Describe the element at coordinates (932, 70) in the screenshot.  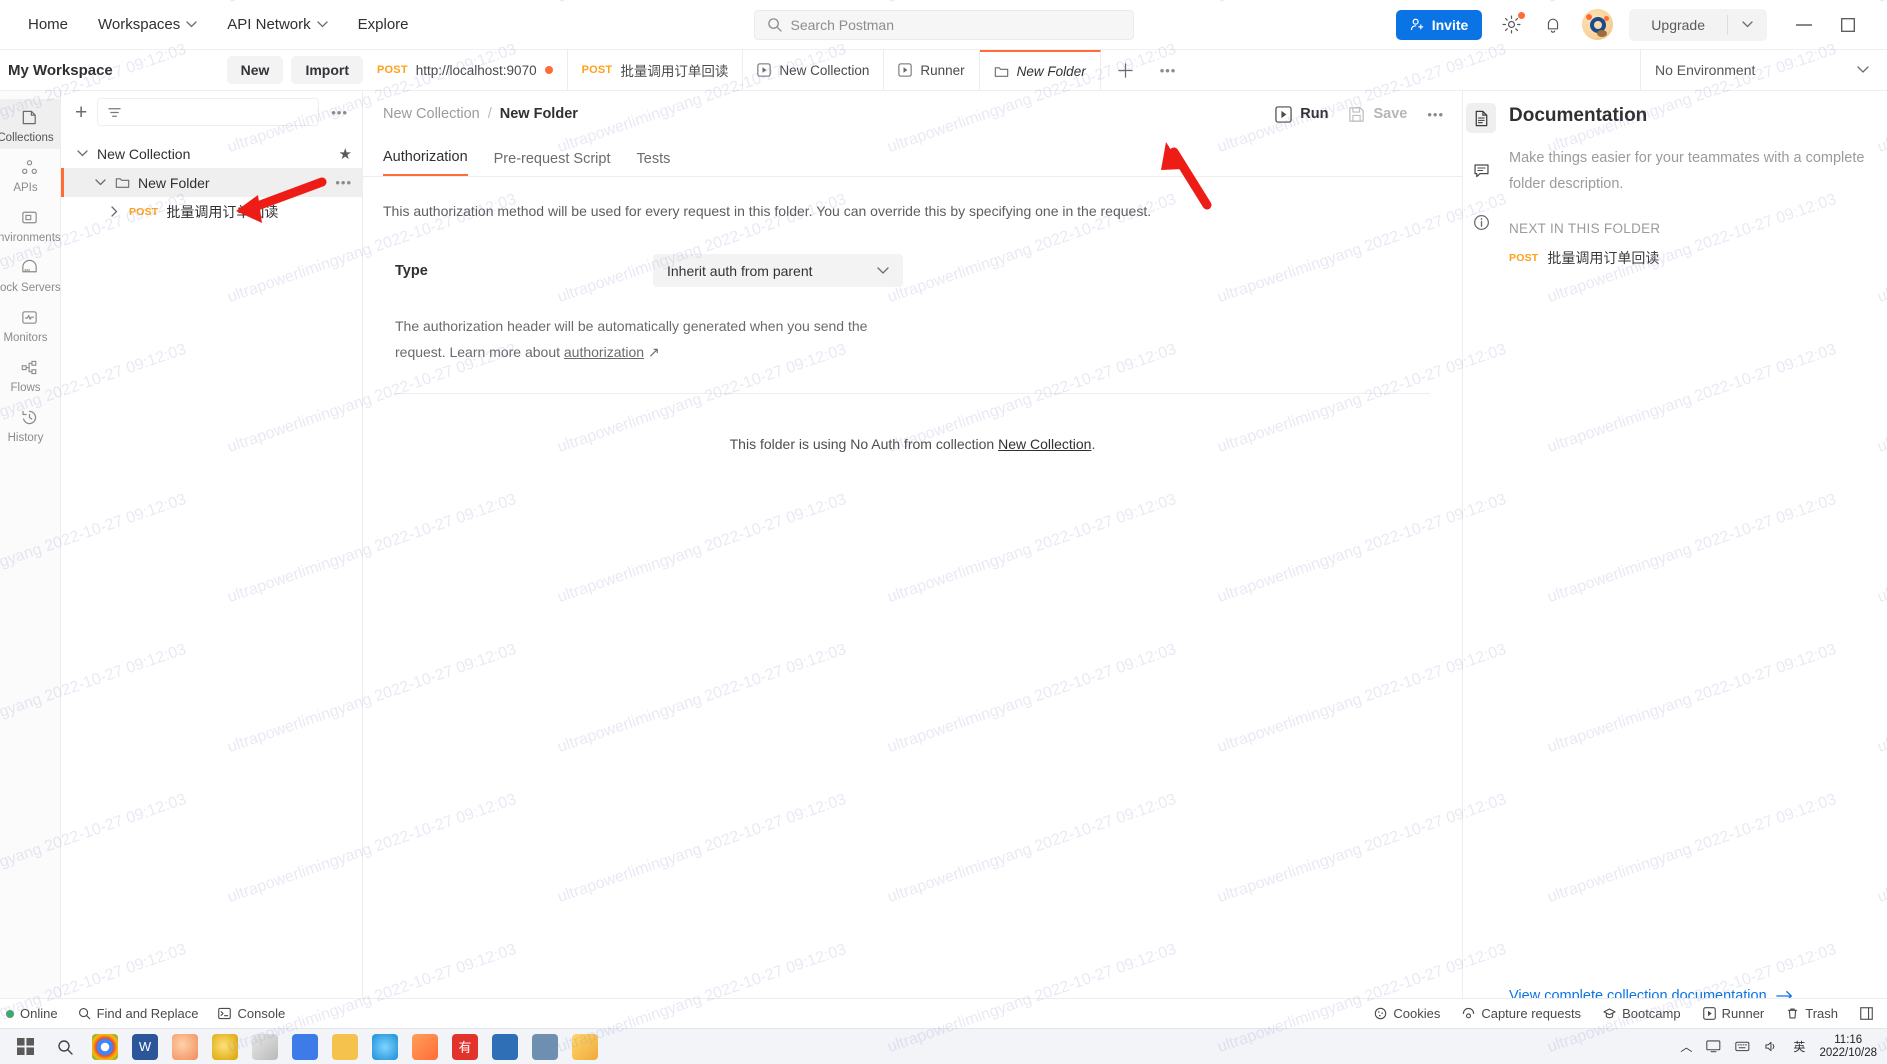
I see `tab-runner: Runner` at that location.